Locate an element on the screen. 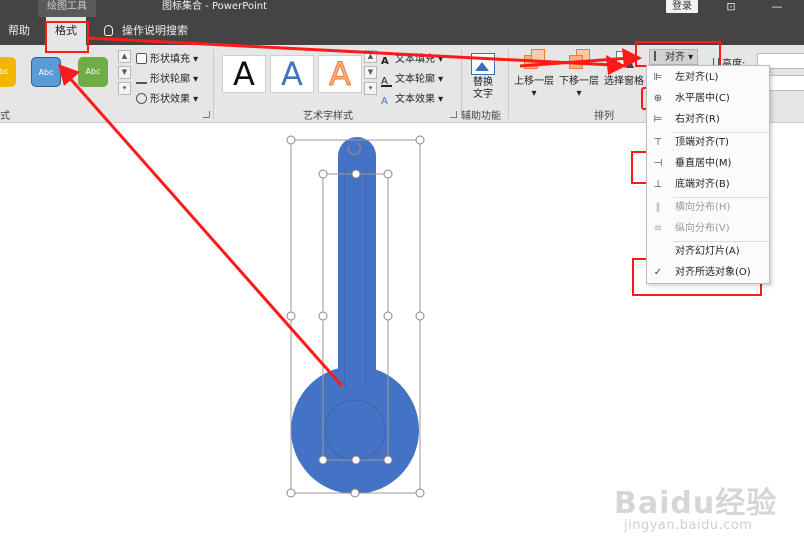 This screenshot has height=551, width=804. baidu-jingyan-watermark: Baidu经验 jingyan.baidu.com is located at coordinates (704, 511).